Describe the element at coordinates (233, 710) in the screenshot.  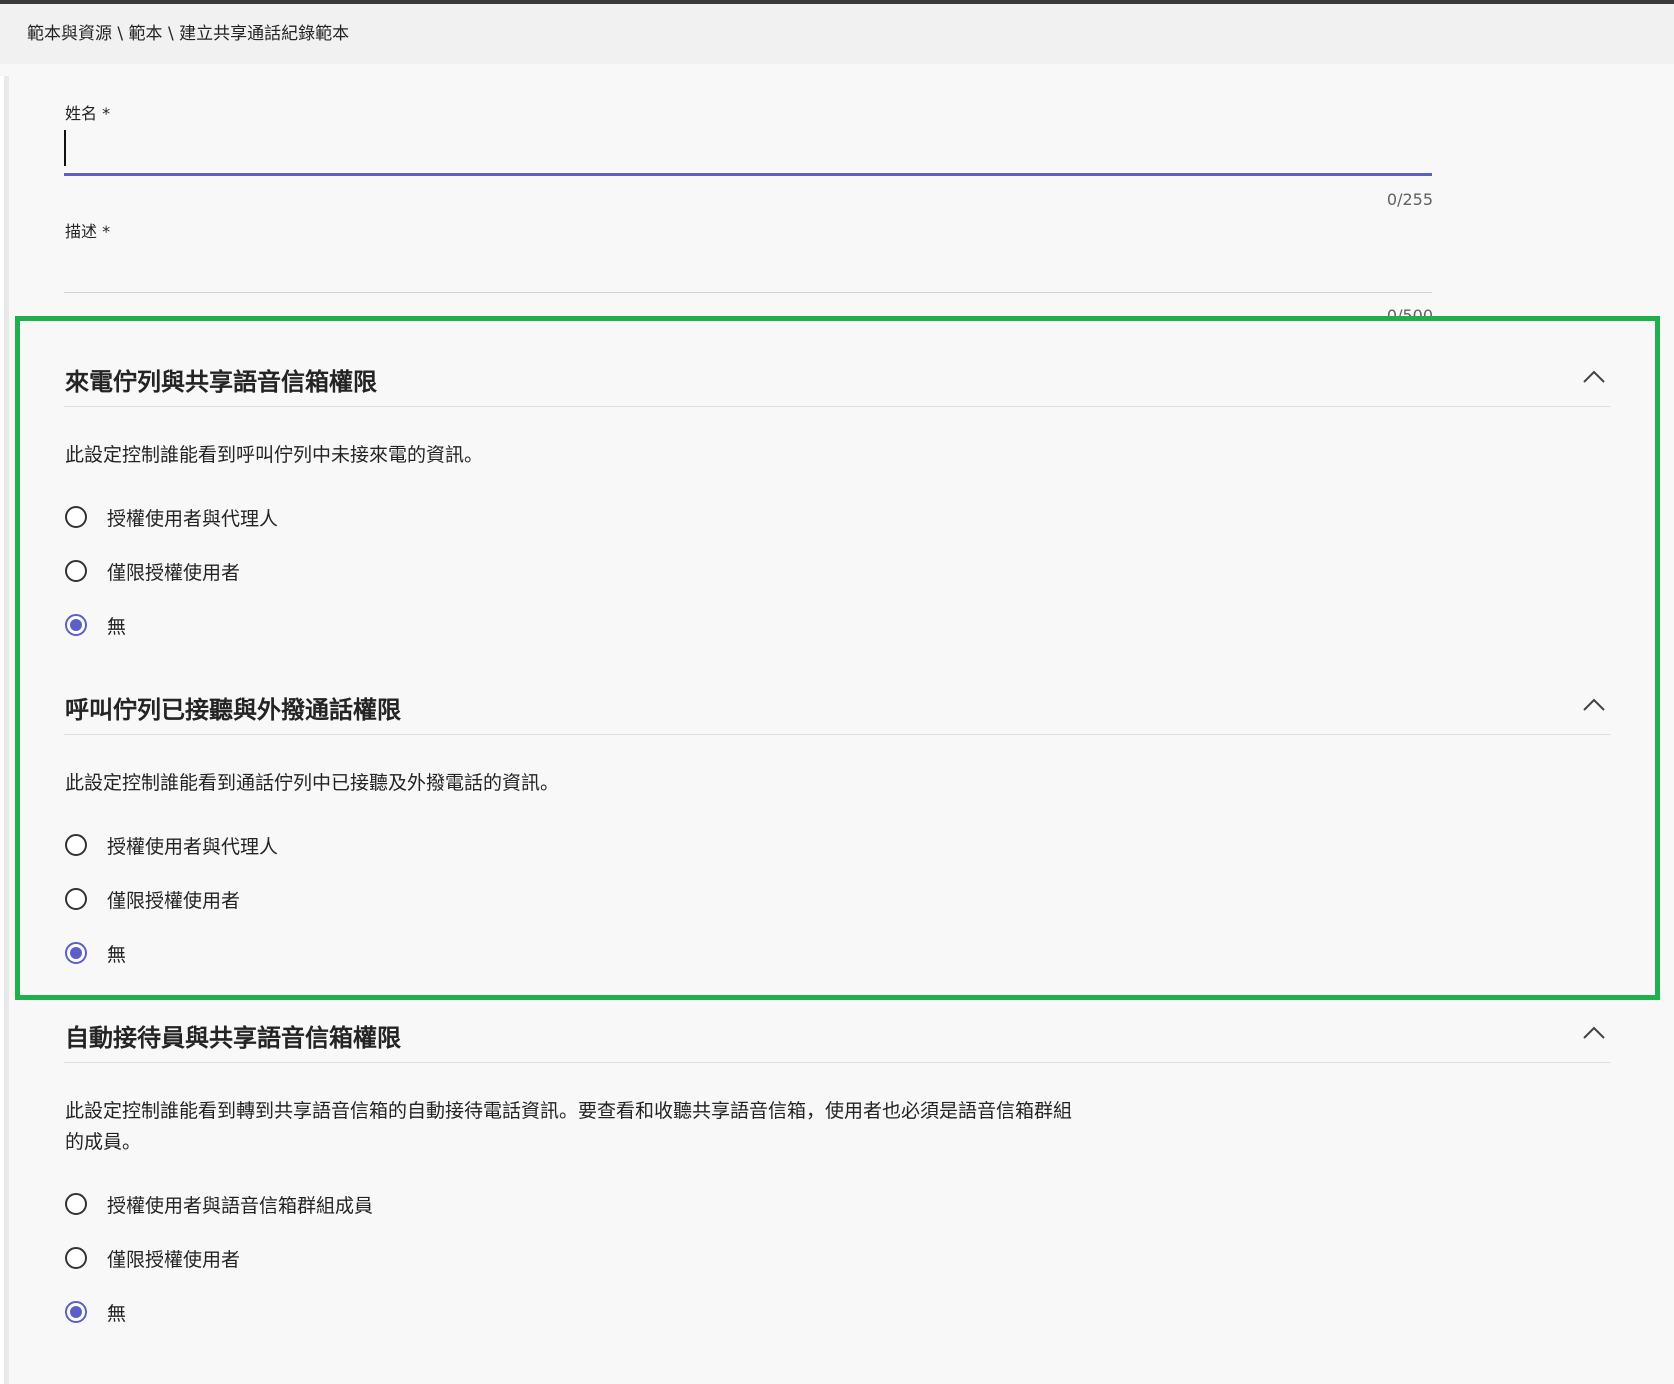
I see `section-title-call-queue-answered-outbound: 呼叫佇列已接聽與外撥通話權限` at that location.